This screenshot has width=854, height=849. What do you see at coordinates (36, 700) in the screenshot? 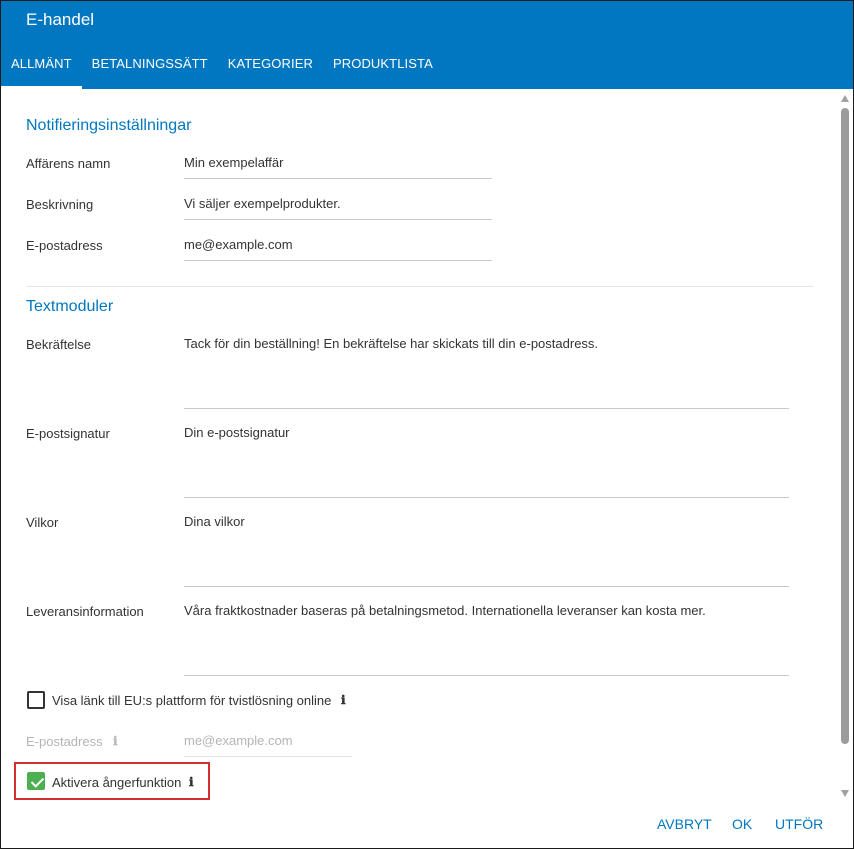
I see `eu-platform-checkbox` at bounding box center [36, 700].